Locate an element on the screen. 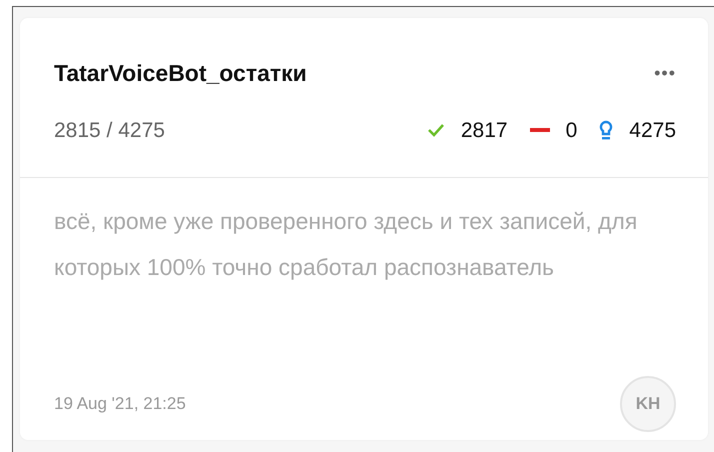  user-avatar: KH is located at coordinates (648, 404).